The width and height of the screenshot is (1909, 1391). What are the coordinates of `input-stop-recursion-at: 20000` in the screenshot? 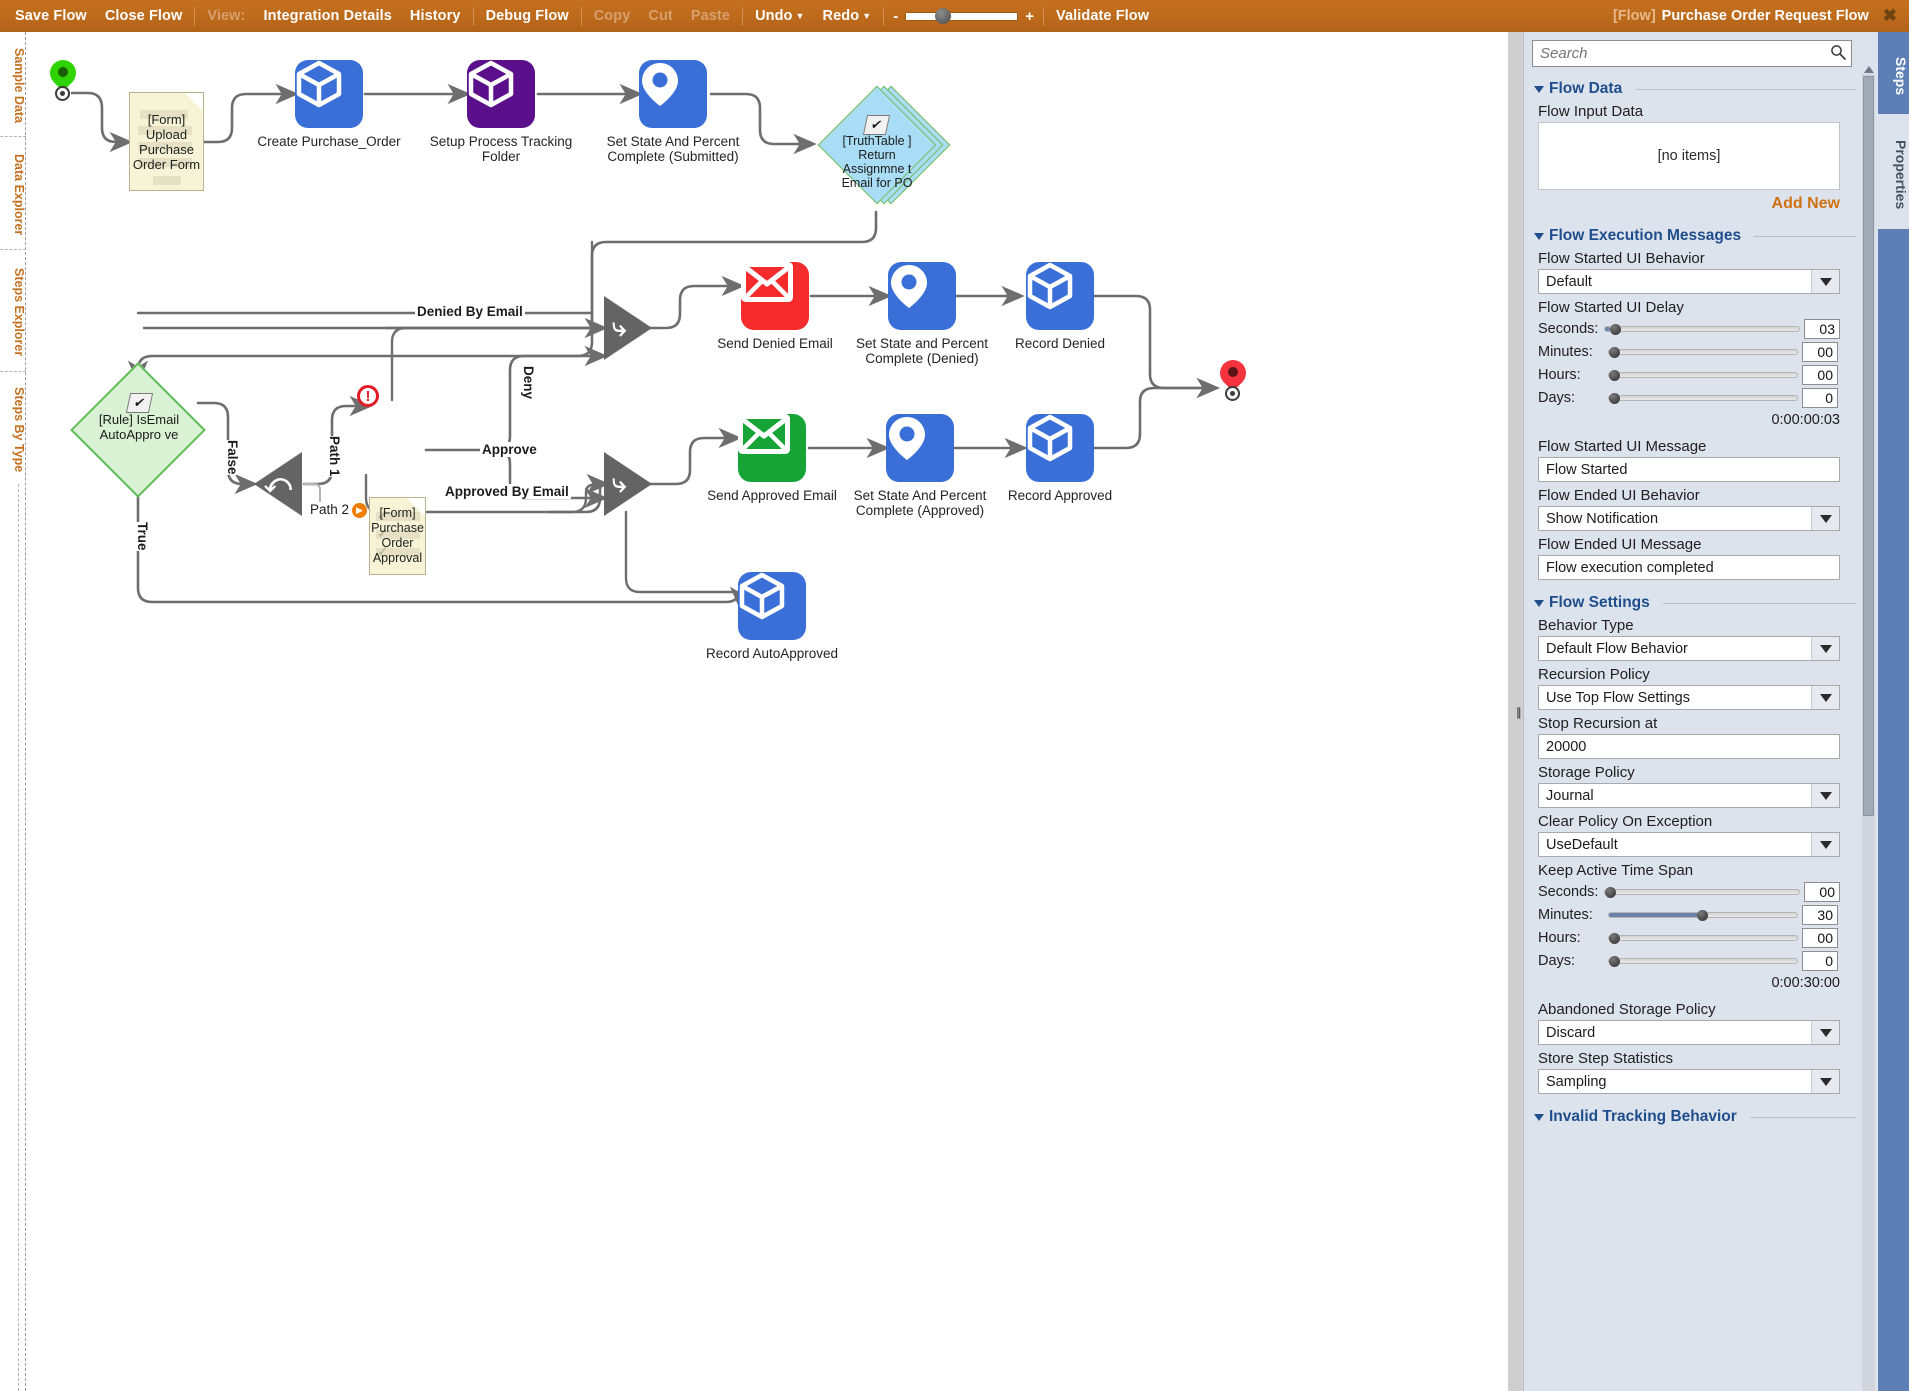 It's located at (1689, 746).